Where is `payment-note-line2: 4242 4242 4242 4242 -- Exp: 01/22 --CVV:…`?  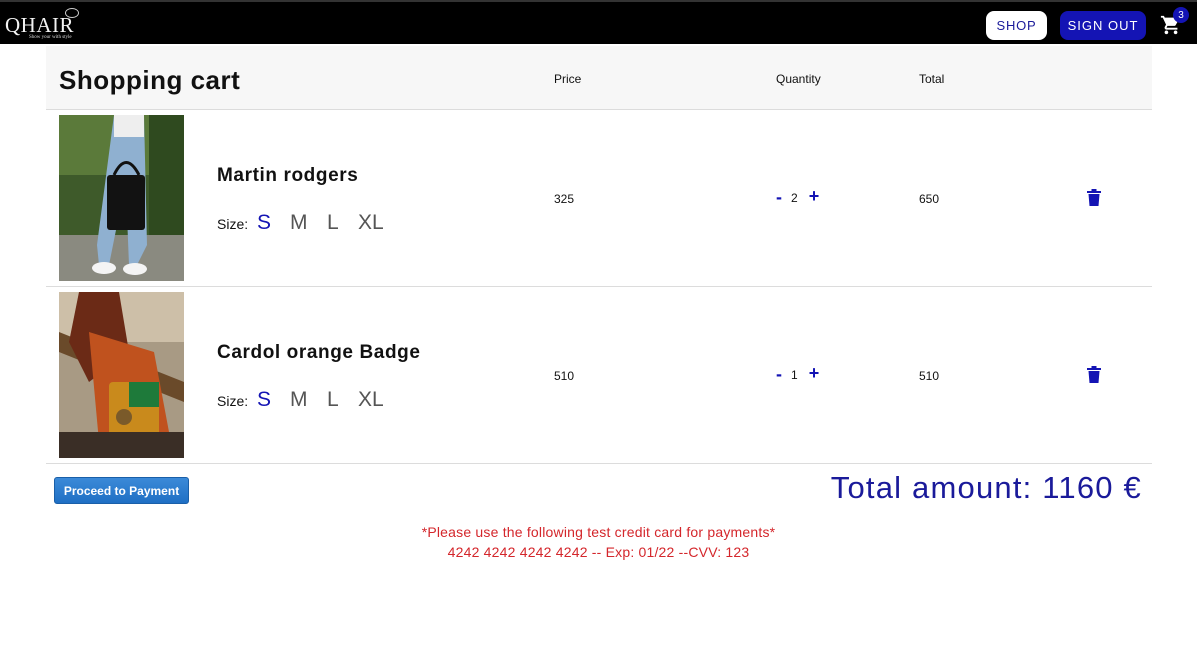
payment-note-line2: 4242 4242 4242 4242 -- Exp: 01/22 --CVV:… is located at coordinates (598, 552).